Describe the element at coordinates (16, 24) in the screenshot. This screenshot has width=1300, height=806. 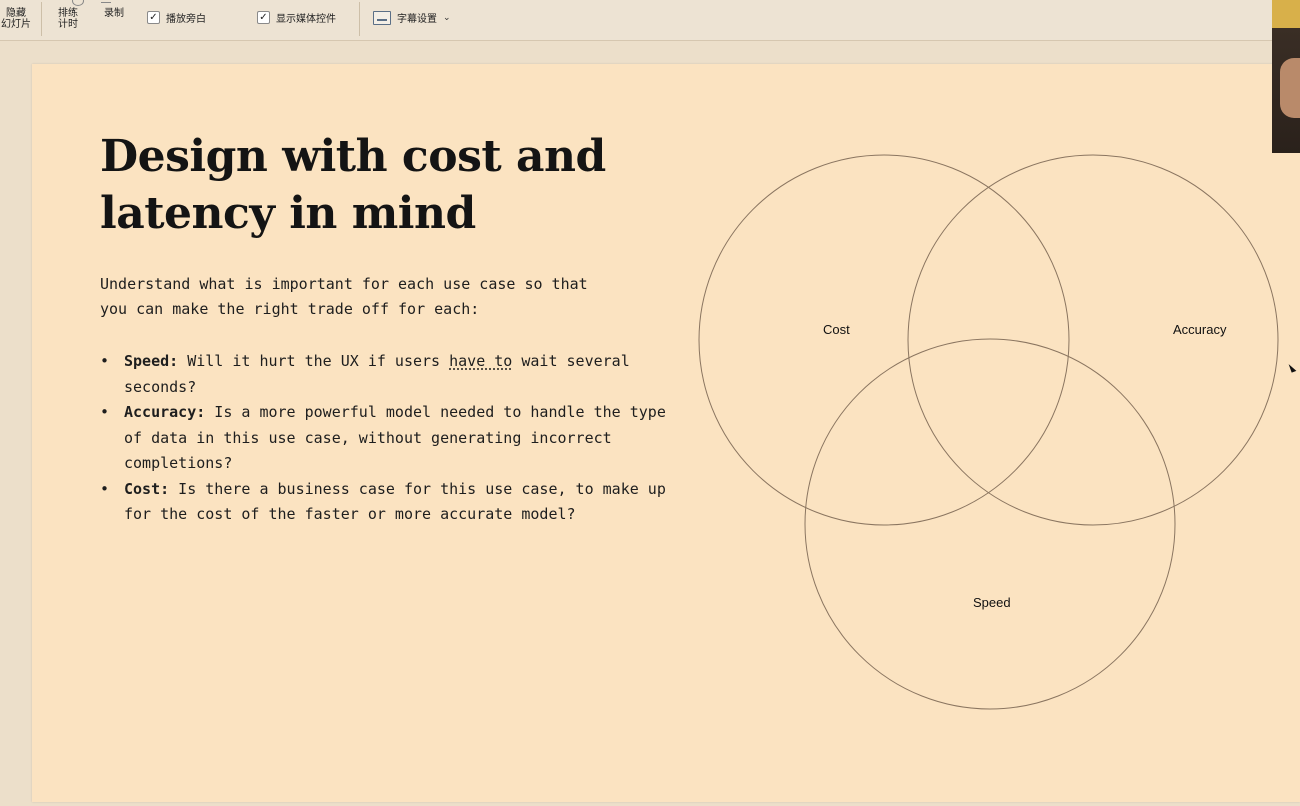
I see `hide-slide-label-2: 幻灯片` at that location.